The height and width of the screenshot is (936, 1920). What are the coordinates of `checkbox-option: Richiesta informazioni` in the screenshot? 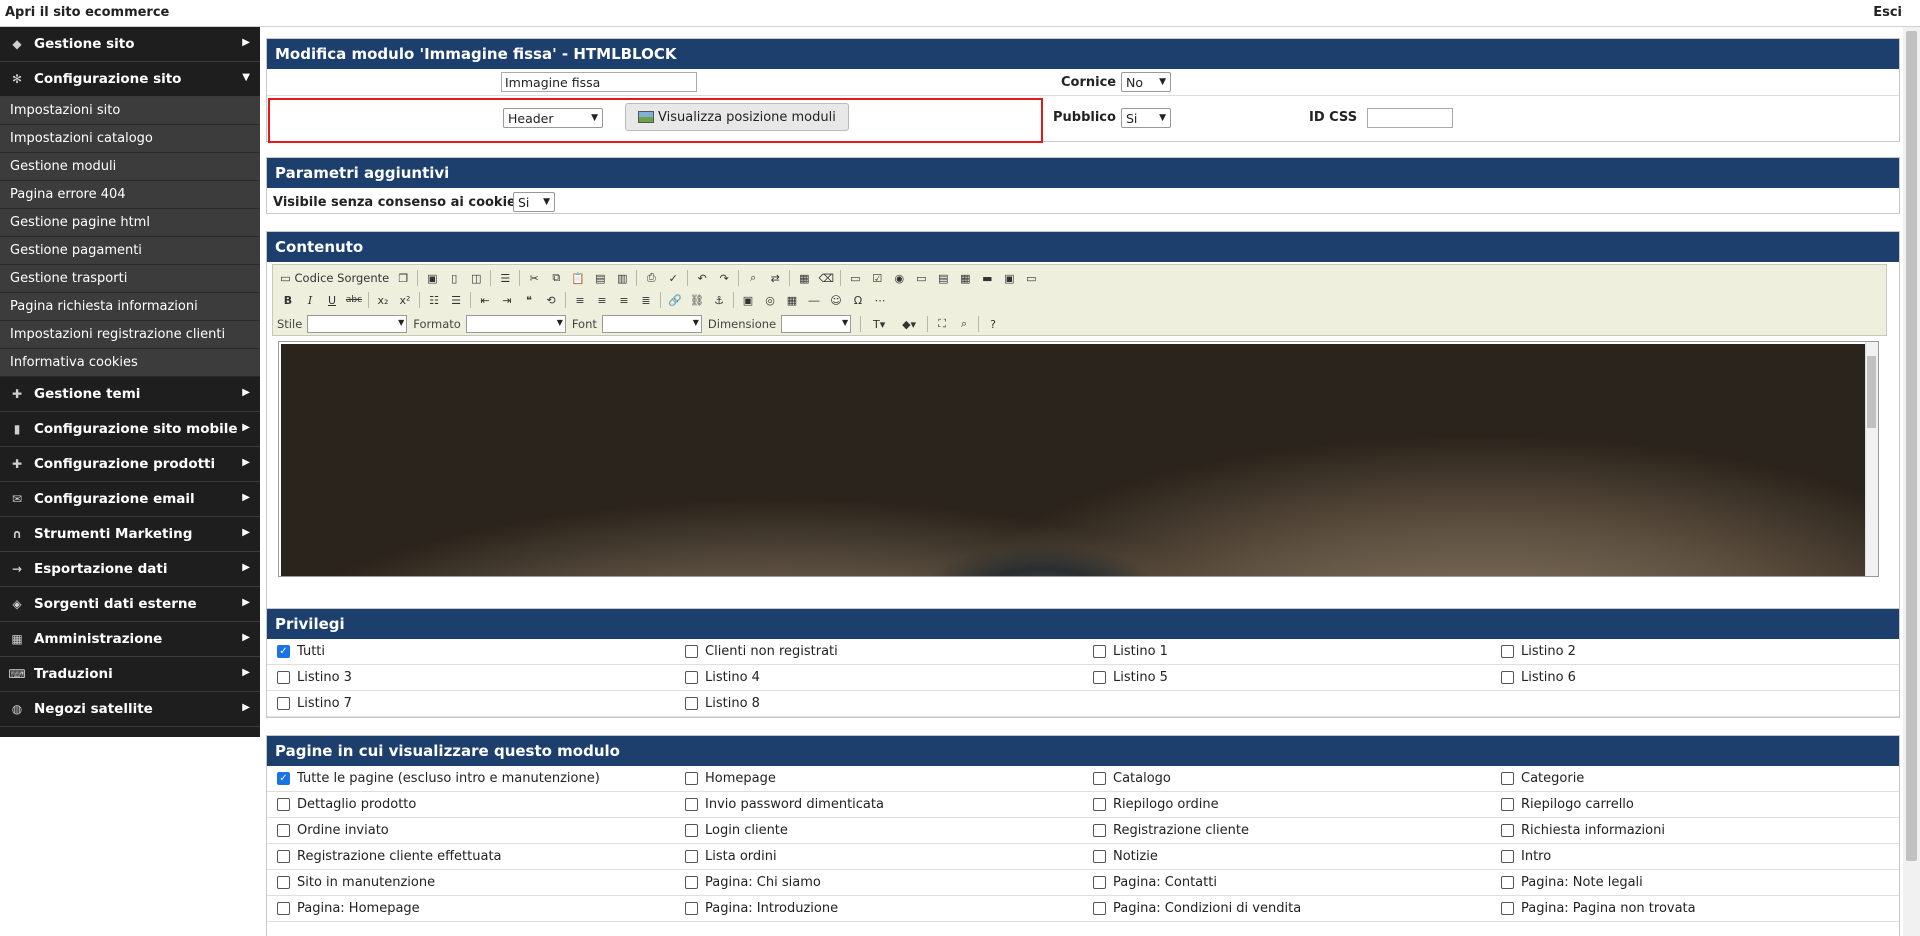 It's located at (1583, 830).